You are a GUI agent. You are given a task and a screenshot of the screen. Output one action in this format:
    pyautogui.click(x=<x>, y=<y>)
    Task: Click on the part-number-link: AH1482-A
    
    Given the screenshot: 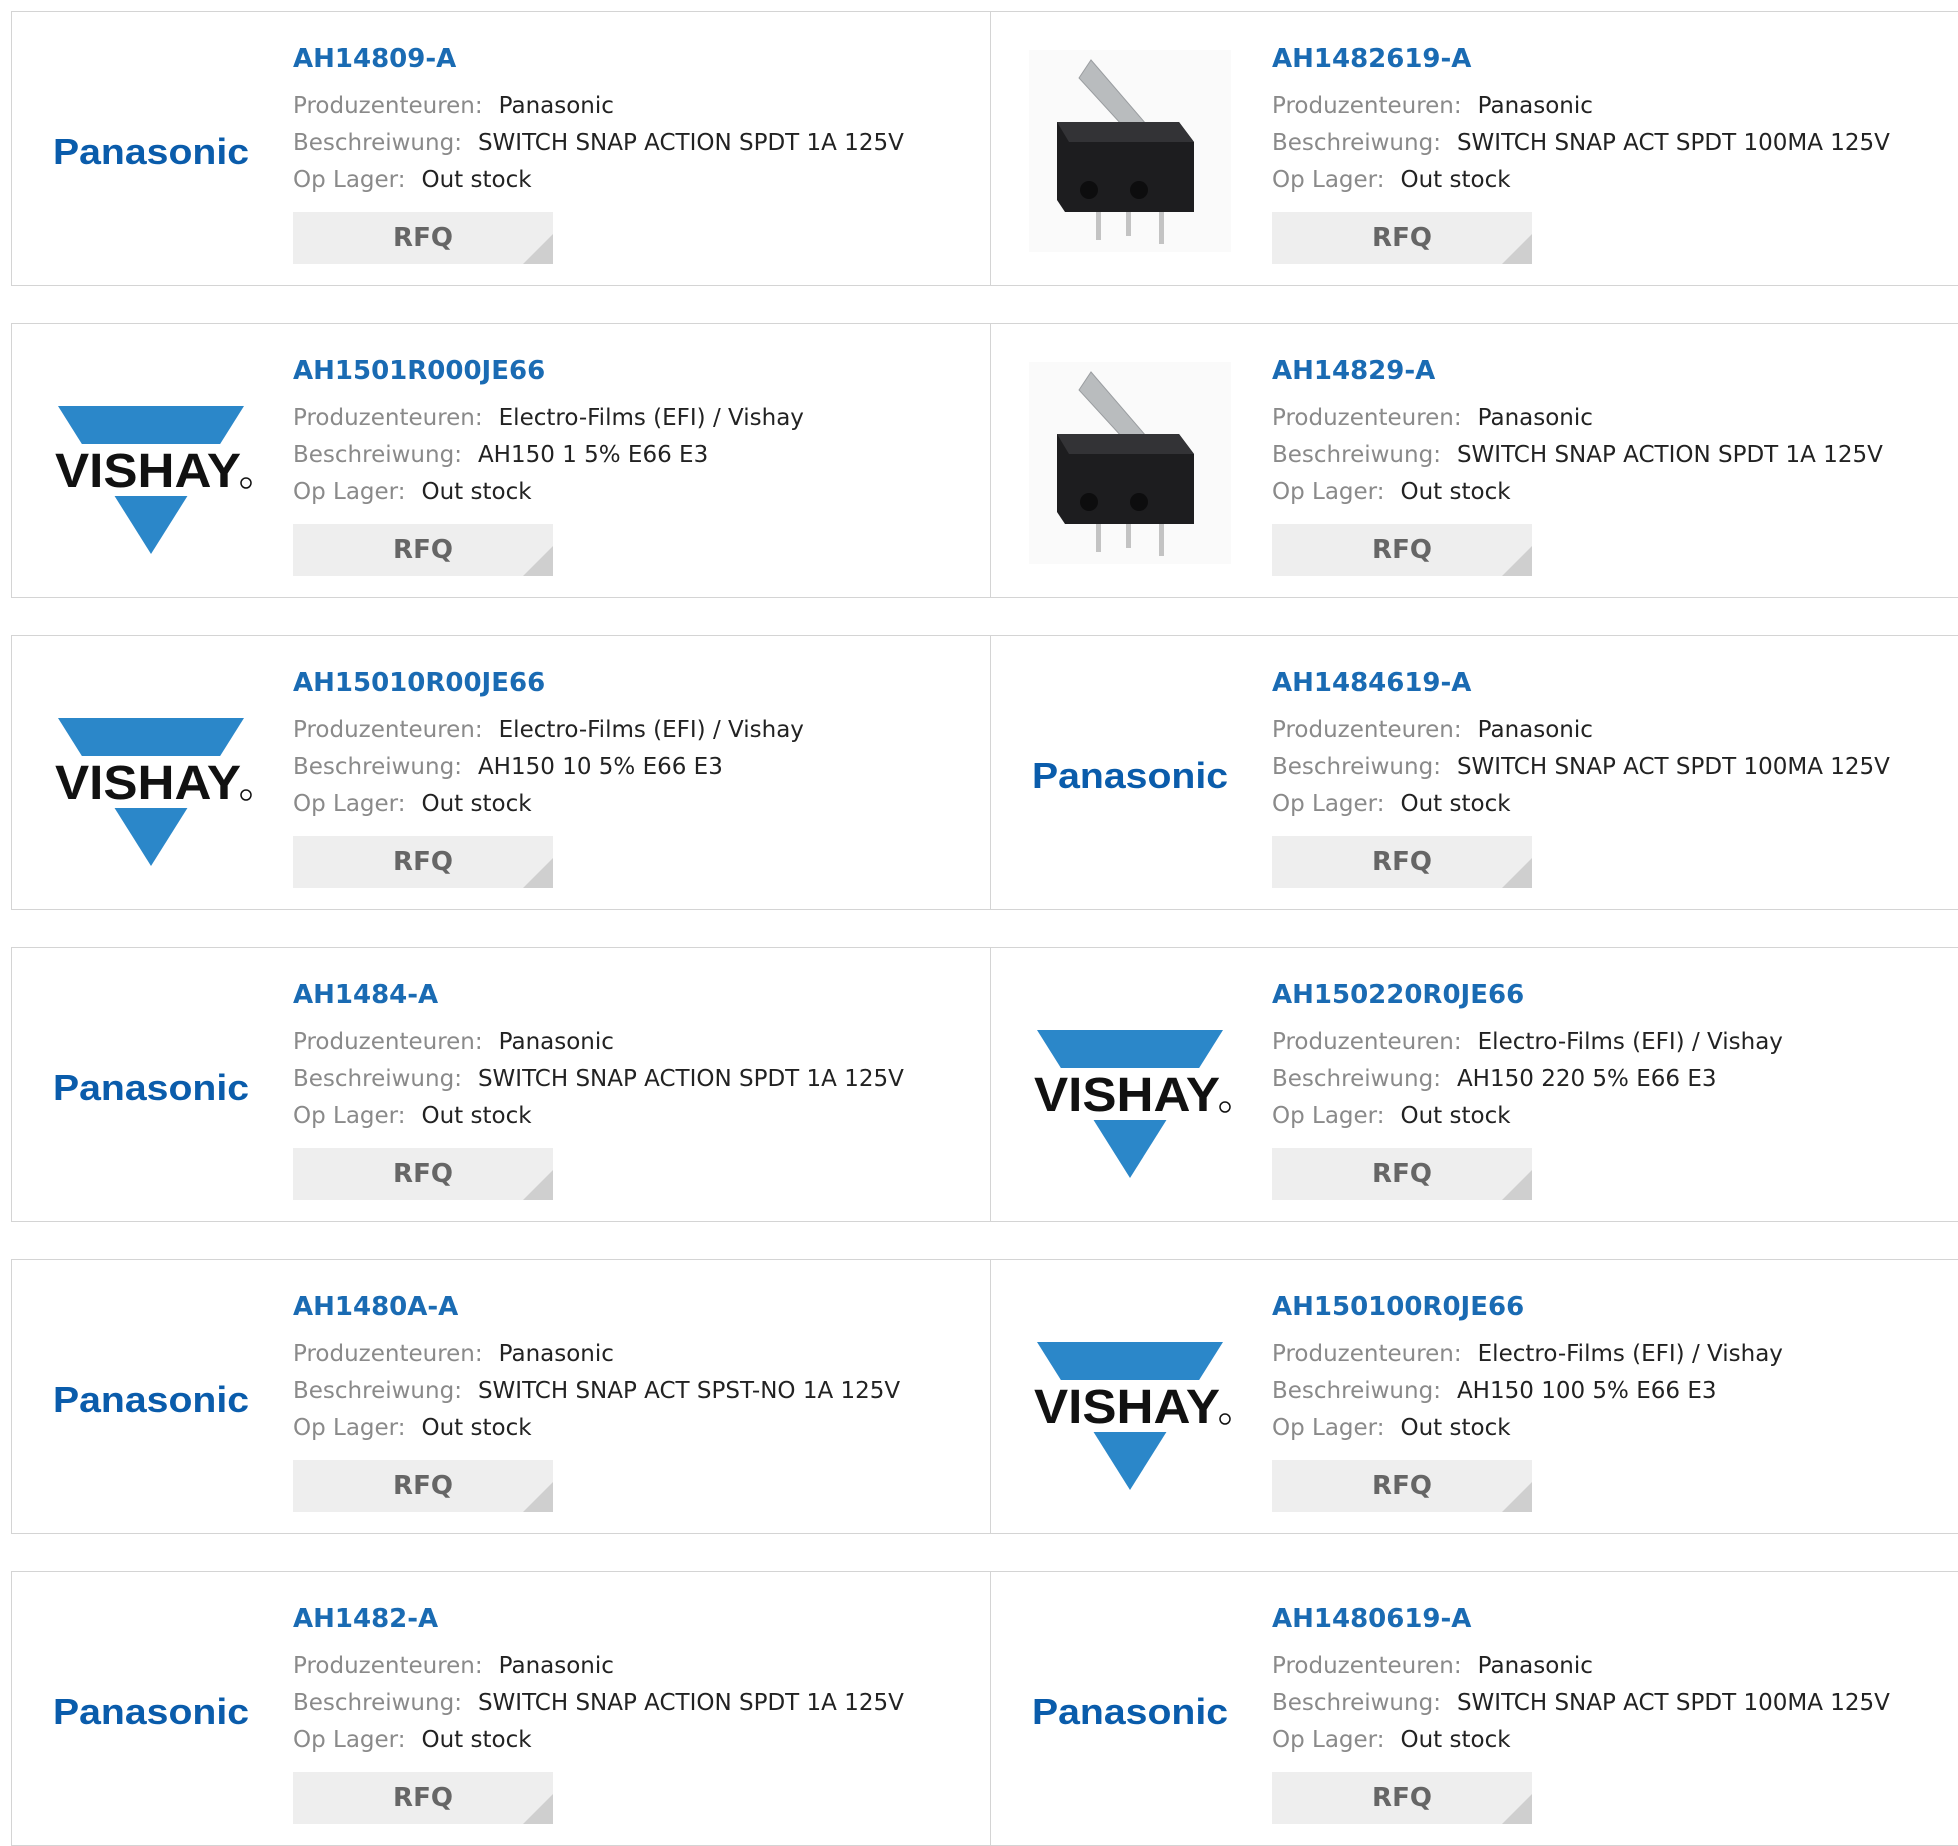 What is the action you would take?
    pyautogui.click(x=365, y=1619)
    